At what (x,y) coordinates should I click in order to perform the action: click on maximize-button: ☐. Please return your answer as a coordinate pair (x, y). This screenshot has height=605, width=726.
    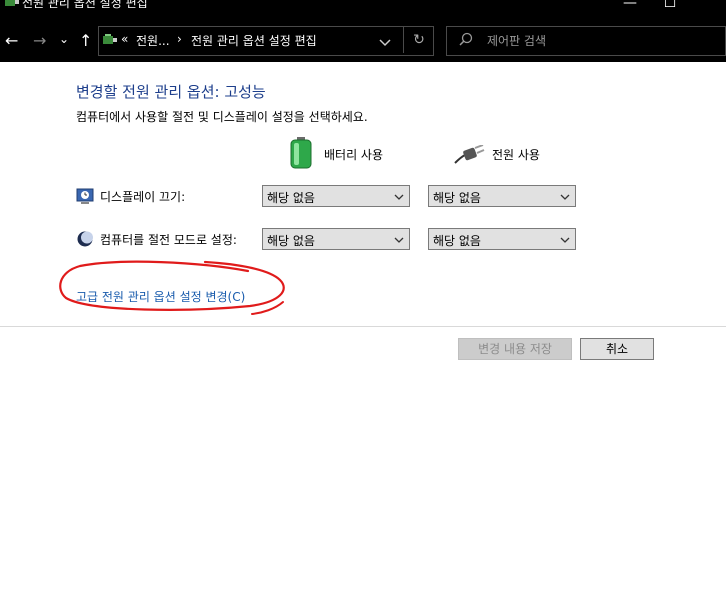
    Looking at the image, I should click on (670, 8).